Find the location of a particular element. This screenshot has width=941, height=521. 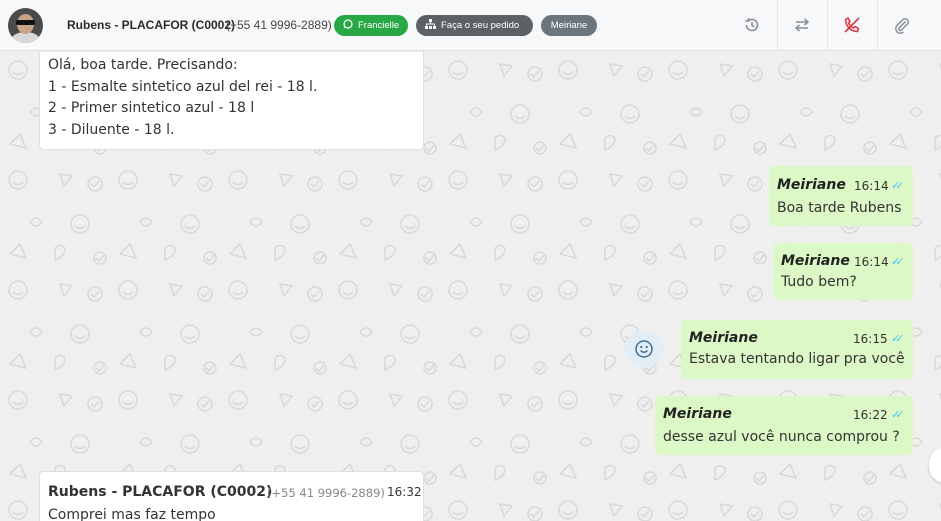

message-author-phone: (+55 41 9996-2889) is located at coordinates (326, 493).